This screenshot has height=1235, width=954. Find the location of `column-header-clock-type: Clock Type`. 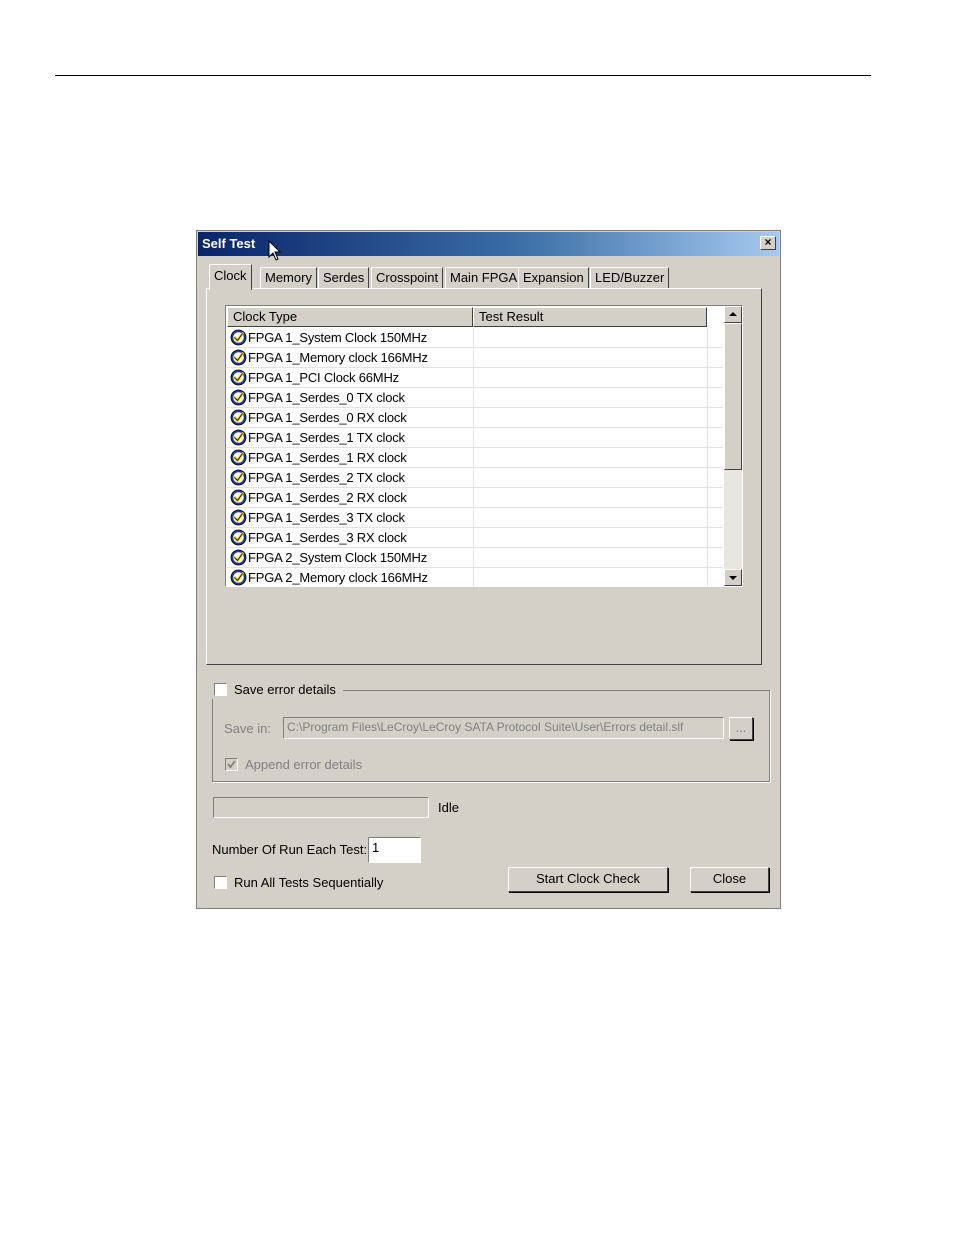

column-header-clock-type: Clock Type is located at coordinates (350, 317).